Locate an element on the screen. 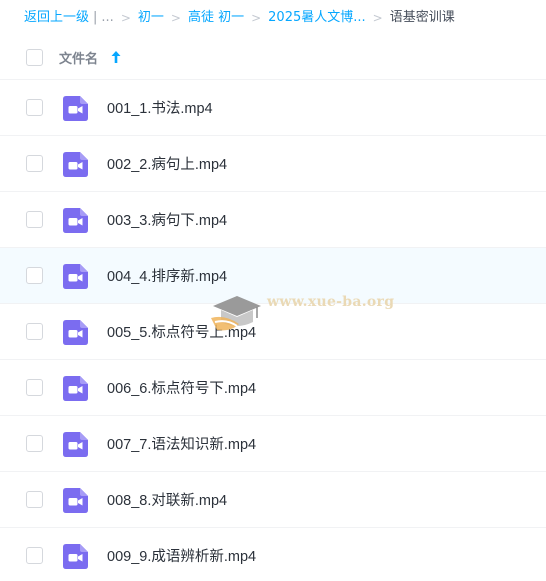 The height and width of the screenshot is (581, 546). filename-column-header: 文件名 is located at coordinates (78, 57).